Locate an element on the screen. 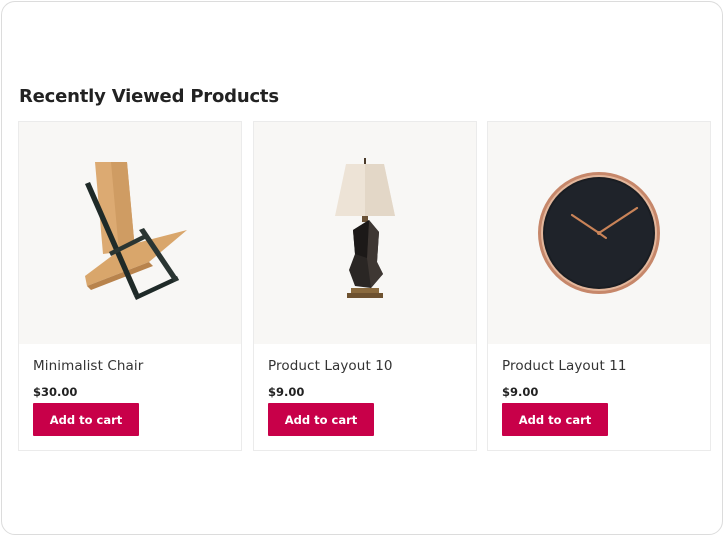 The height and width of the screenshot is (536, 724). product-name: Product Layout 11 is located at coordinates (564, 366).